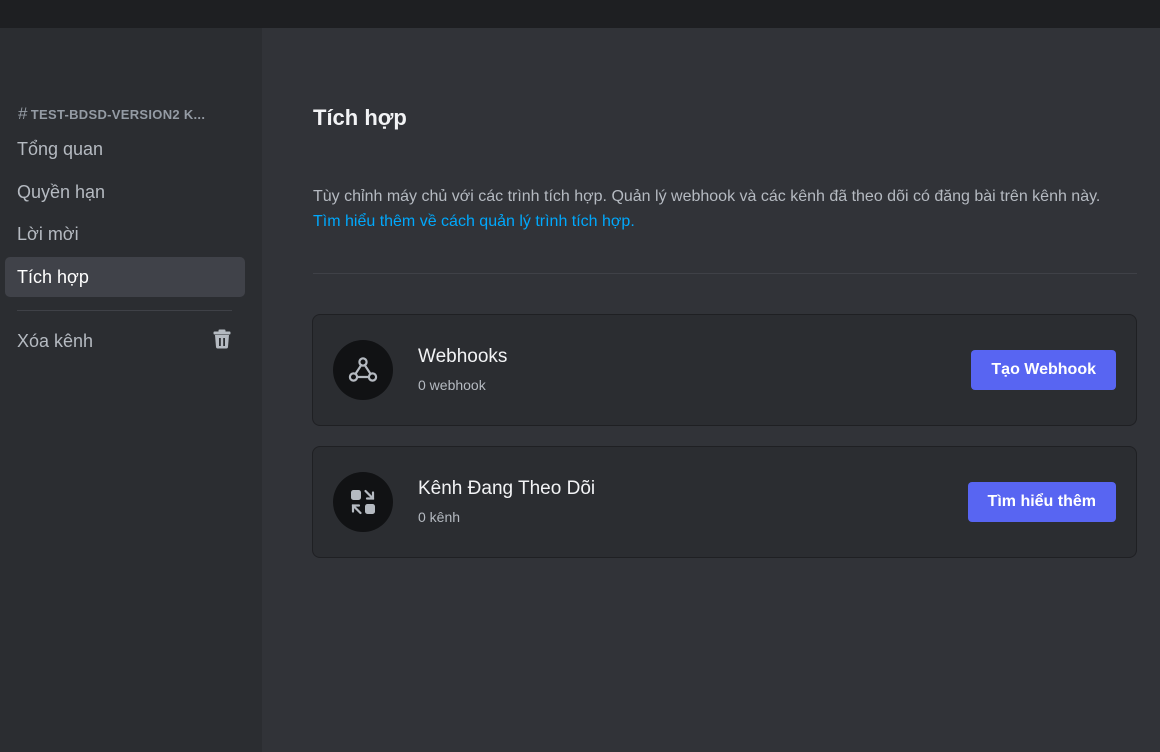  Describe the element at coordinates (60, 148) in the screenshot. I see `sidebar-item-label: Tổng quan` at that location.